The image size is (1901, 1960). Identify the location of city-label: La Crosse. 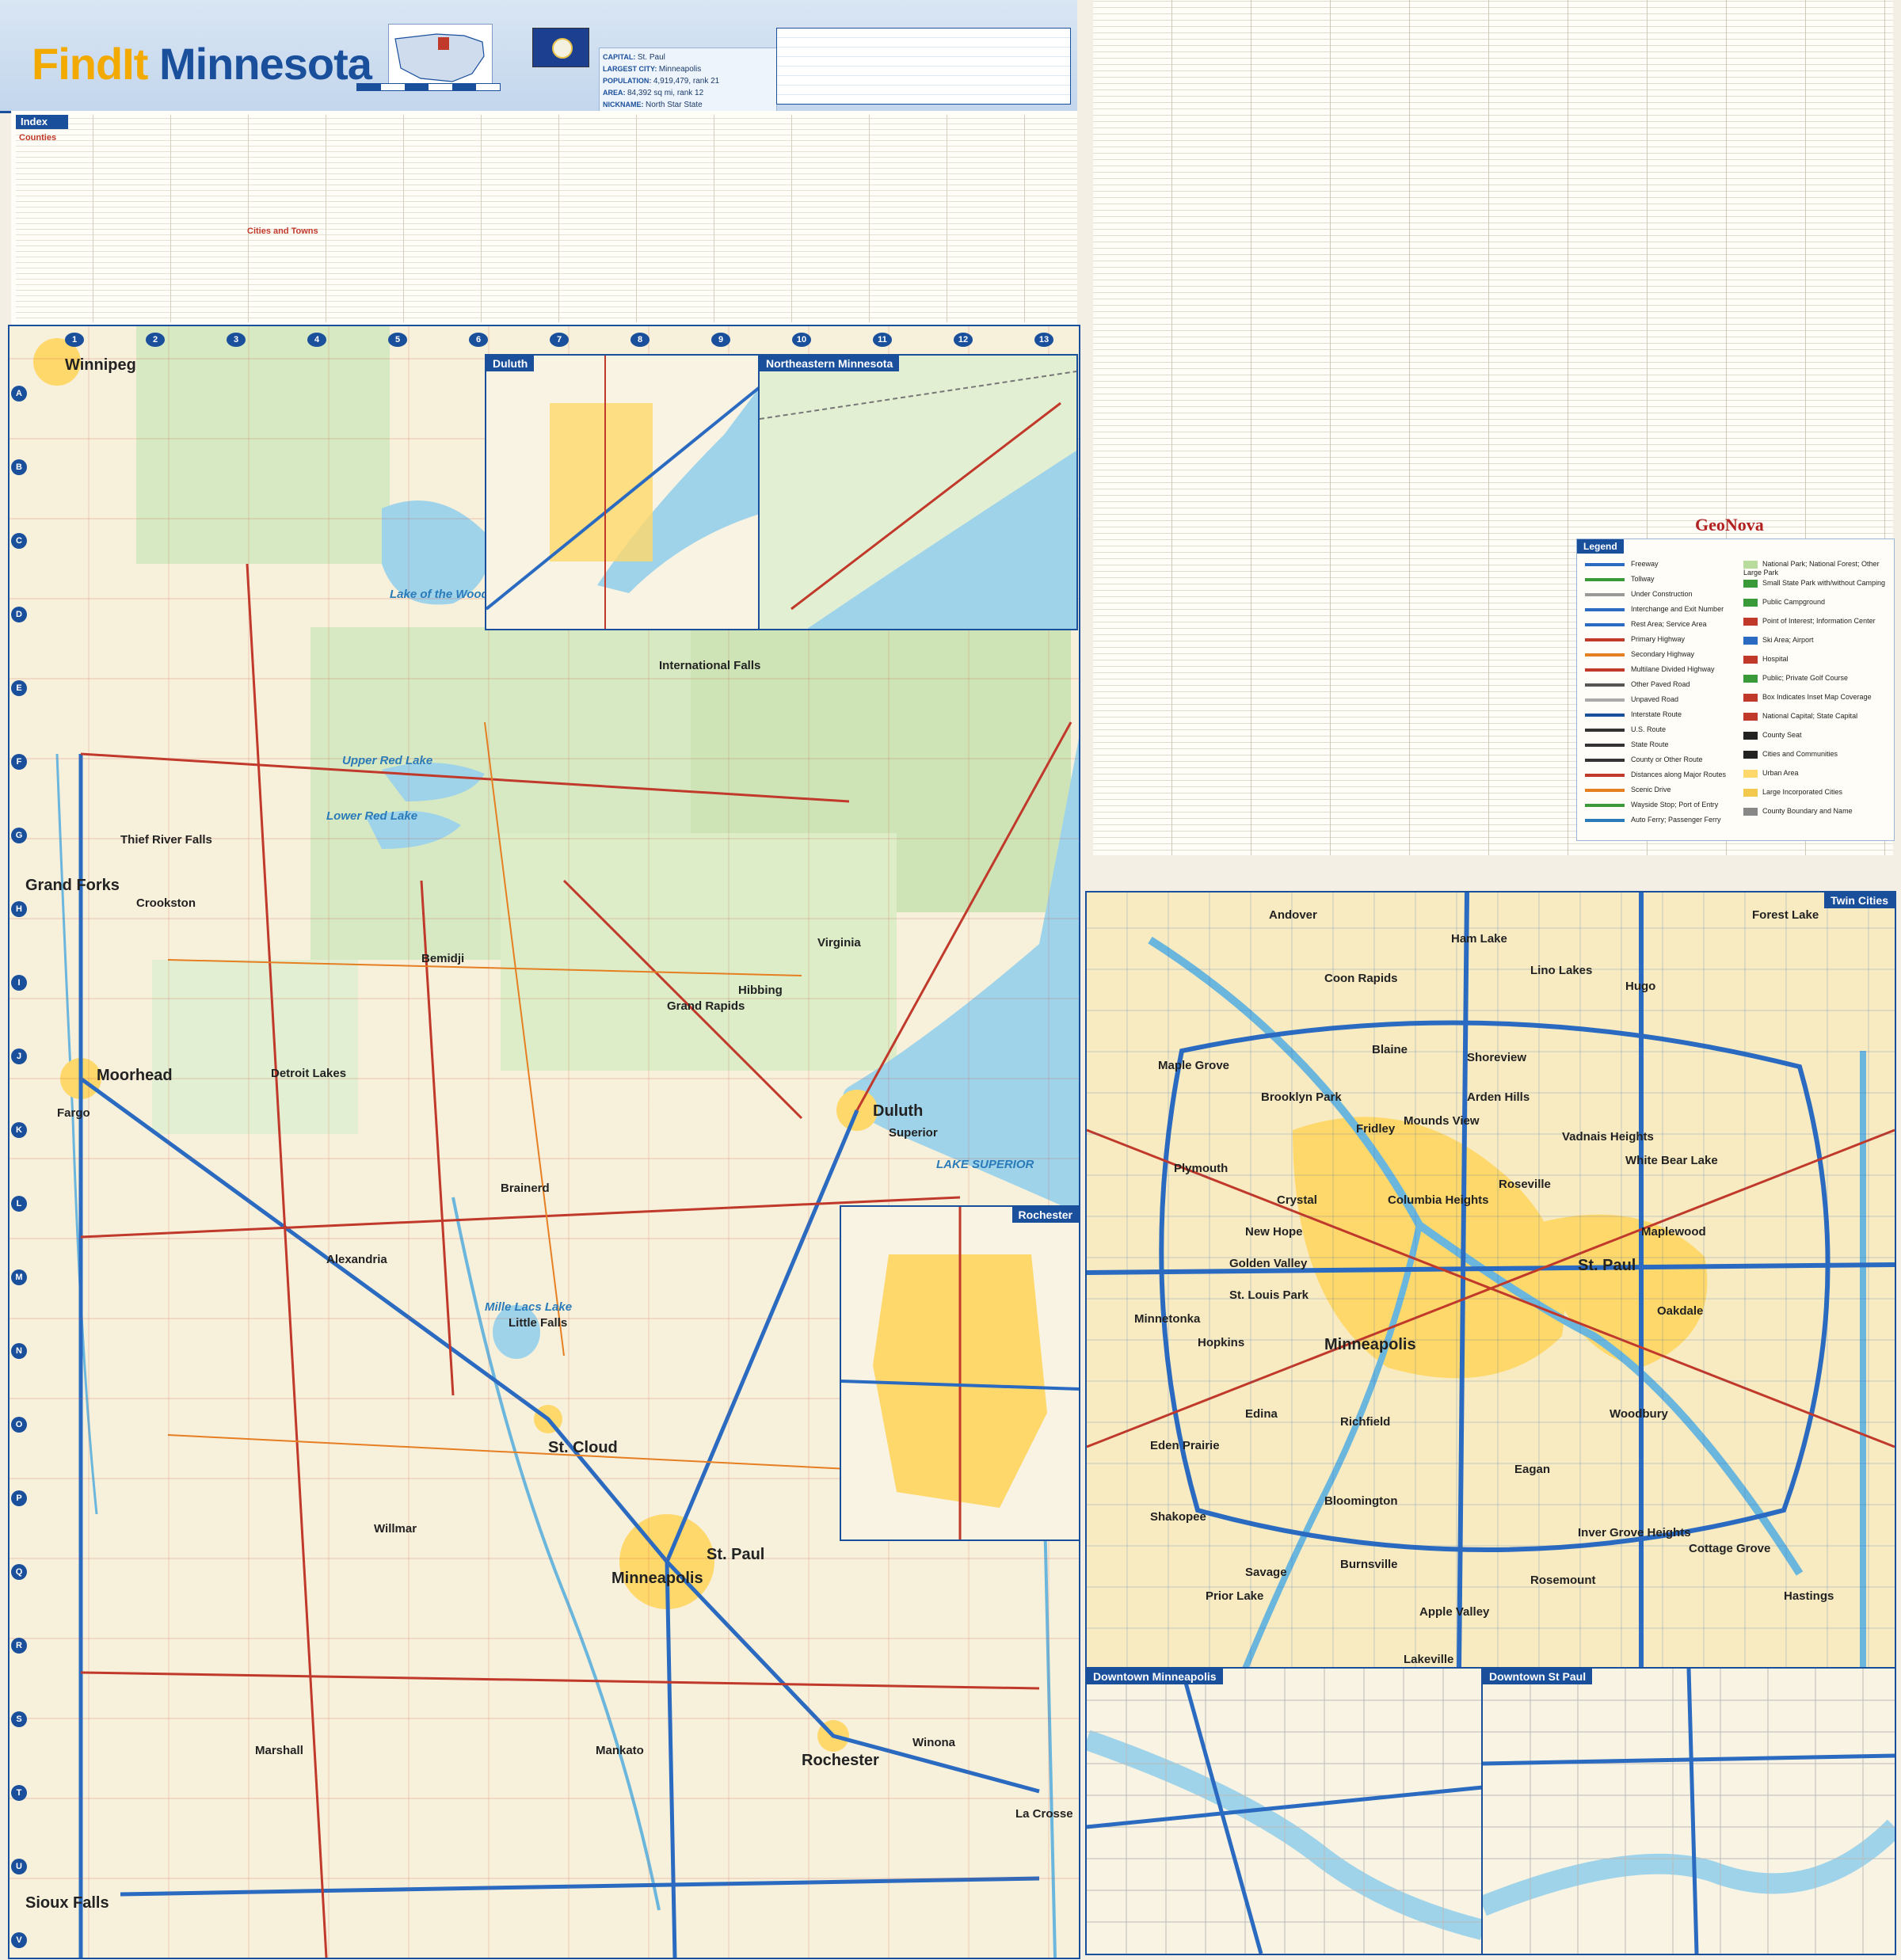
(1044, 1814).